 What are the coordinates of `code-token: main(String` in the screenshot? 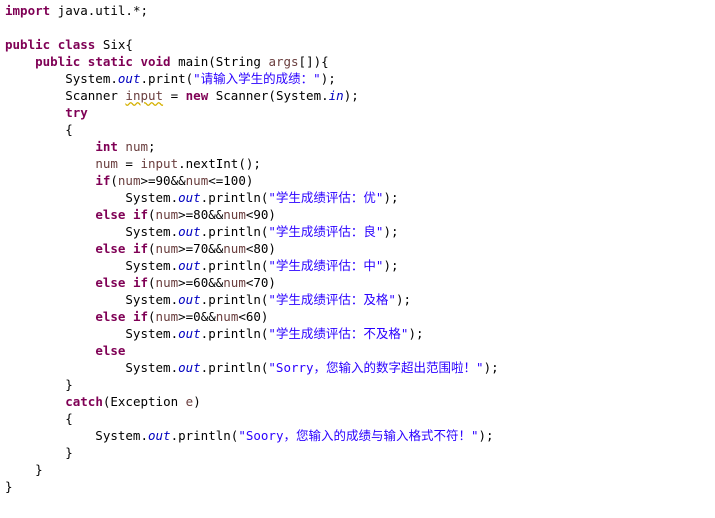 It's located at (219, 61).